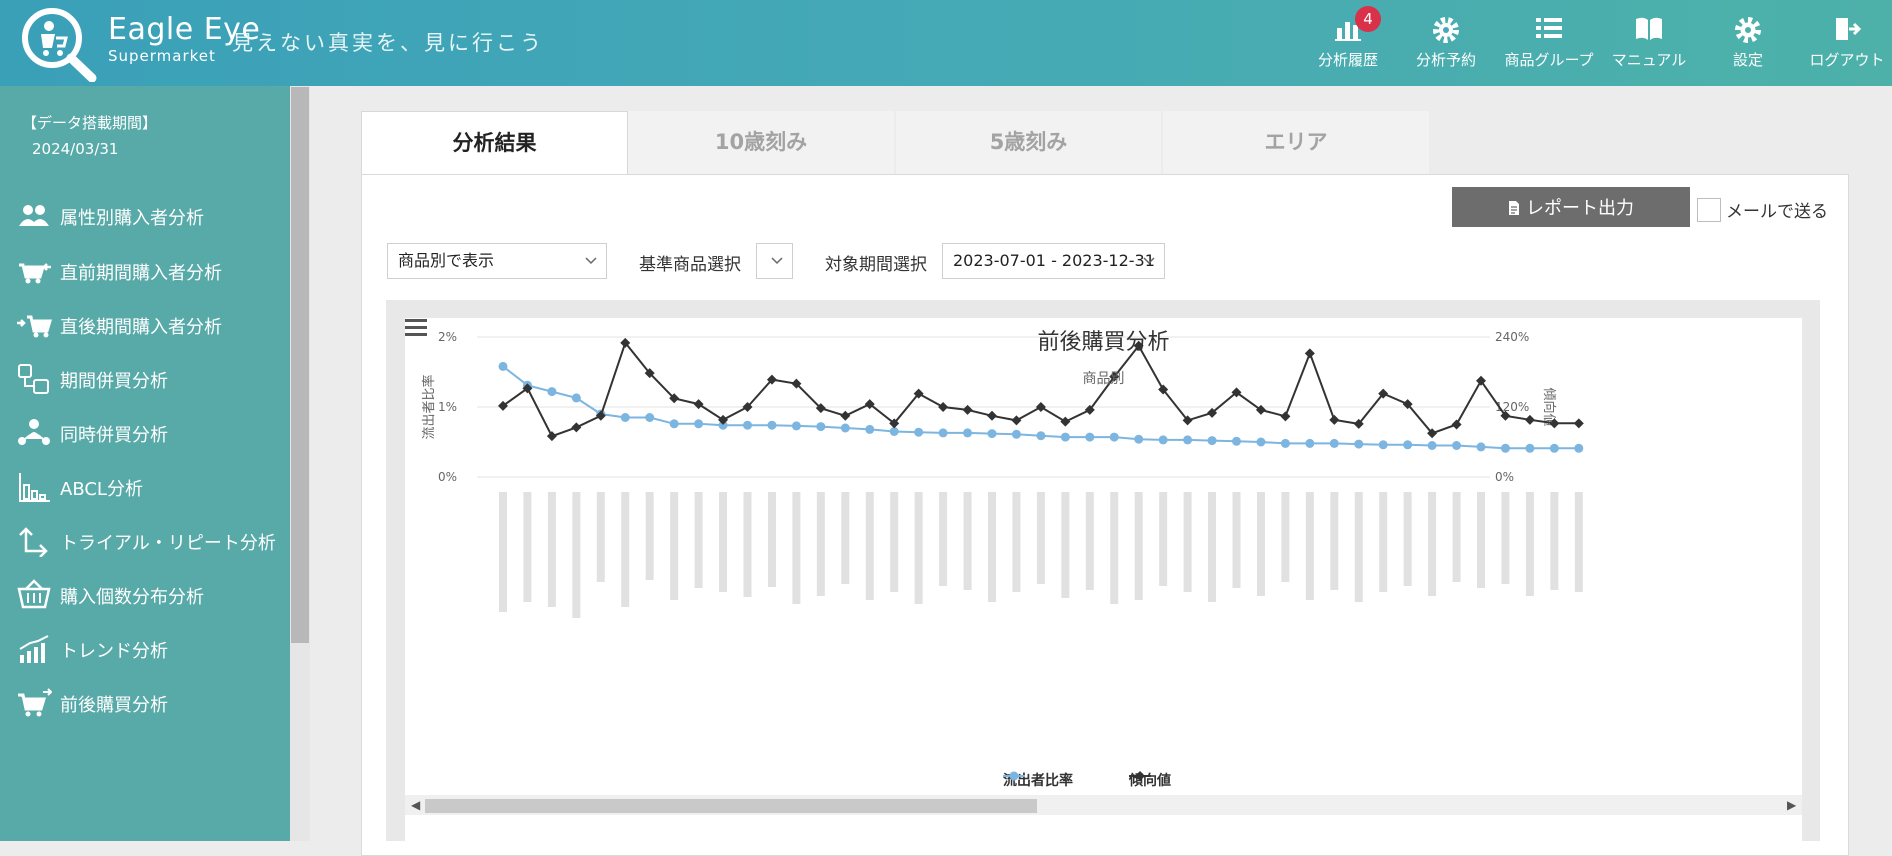  Describe the element at coordinates (1580, 208) in the screenshot. I see `report-output-label: レポート出力` at that location.